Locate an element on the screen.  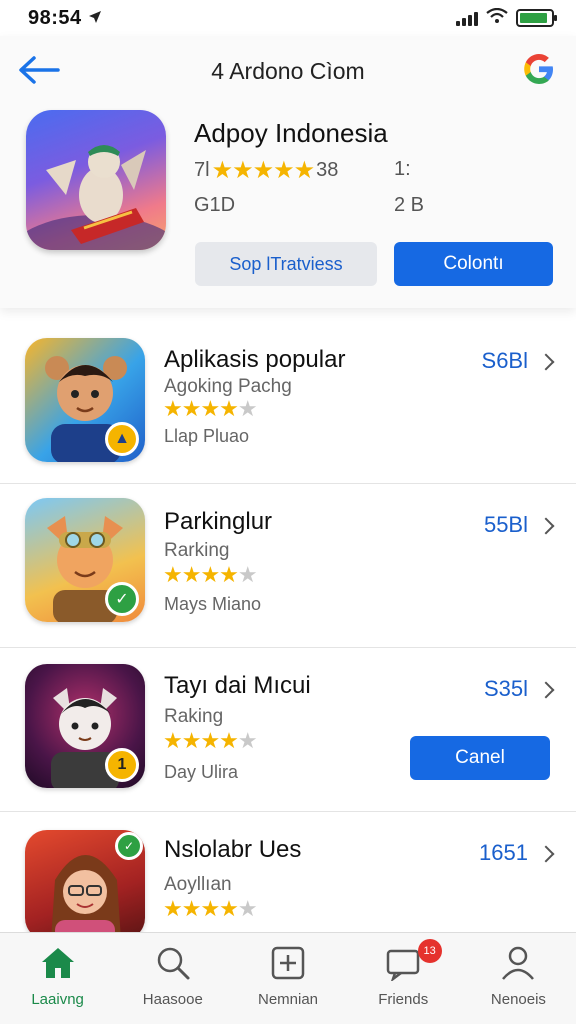
featured-stat-1: 1: is located at coordinates (402, 169).